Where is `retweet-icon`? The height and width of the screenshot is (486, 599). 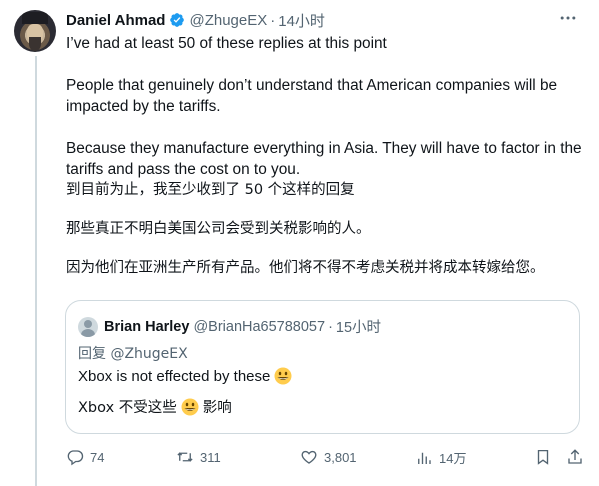
retweet-icon is located at coordinates (185, 457).